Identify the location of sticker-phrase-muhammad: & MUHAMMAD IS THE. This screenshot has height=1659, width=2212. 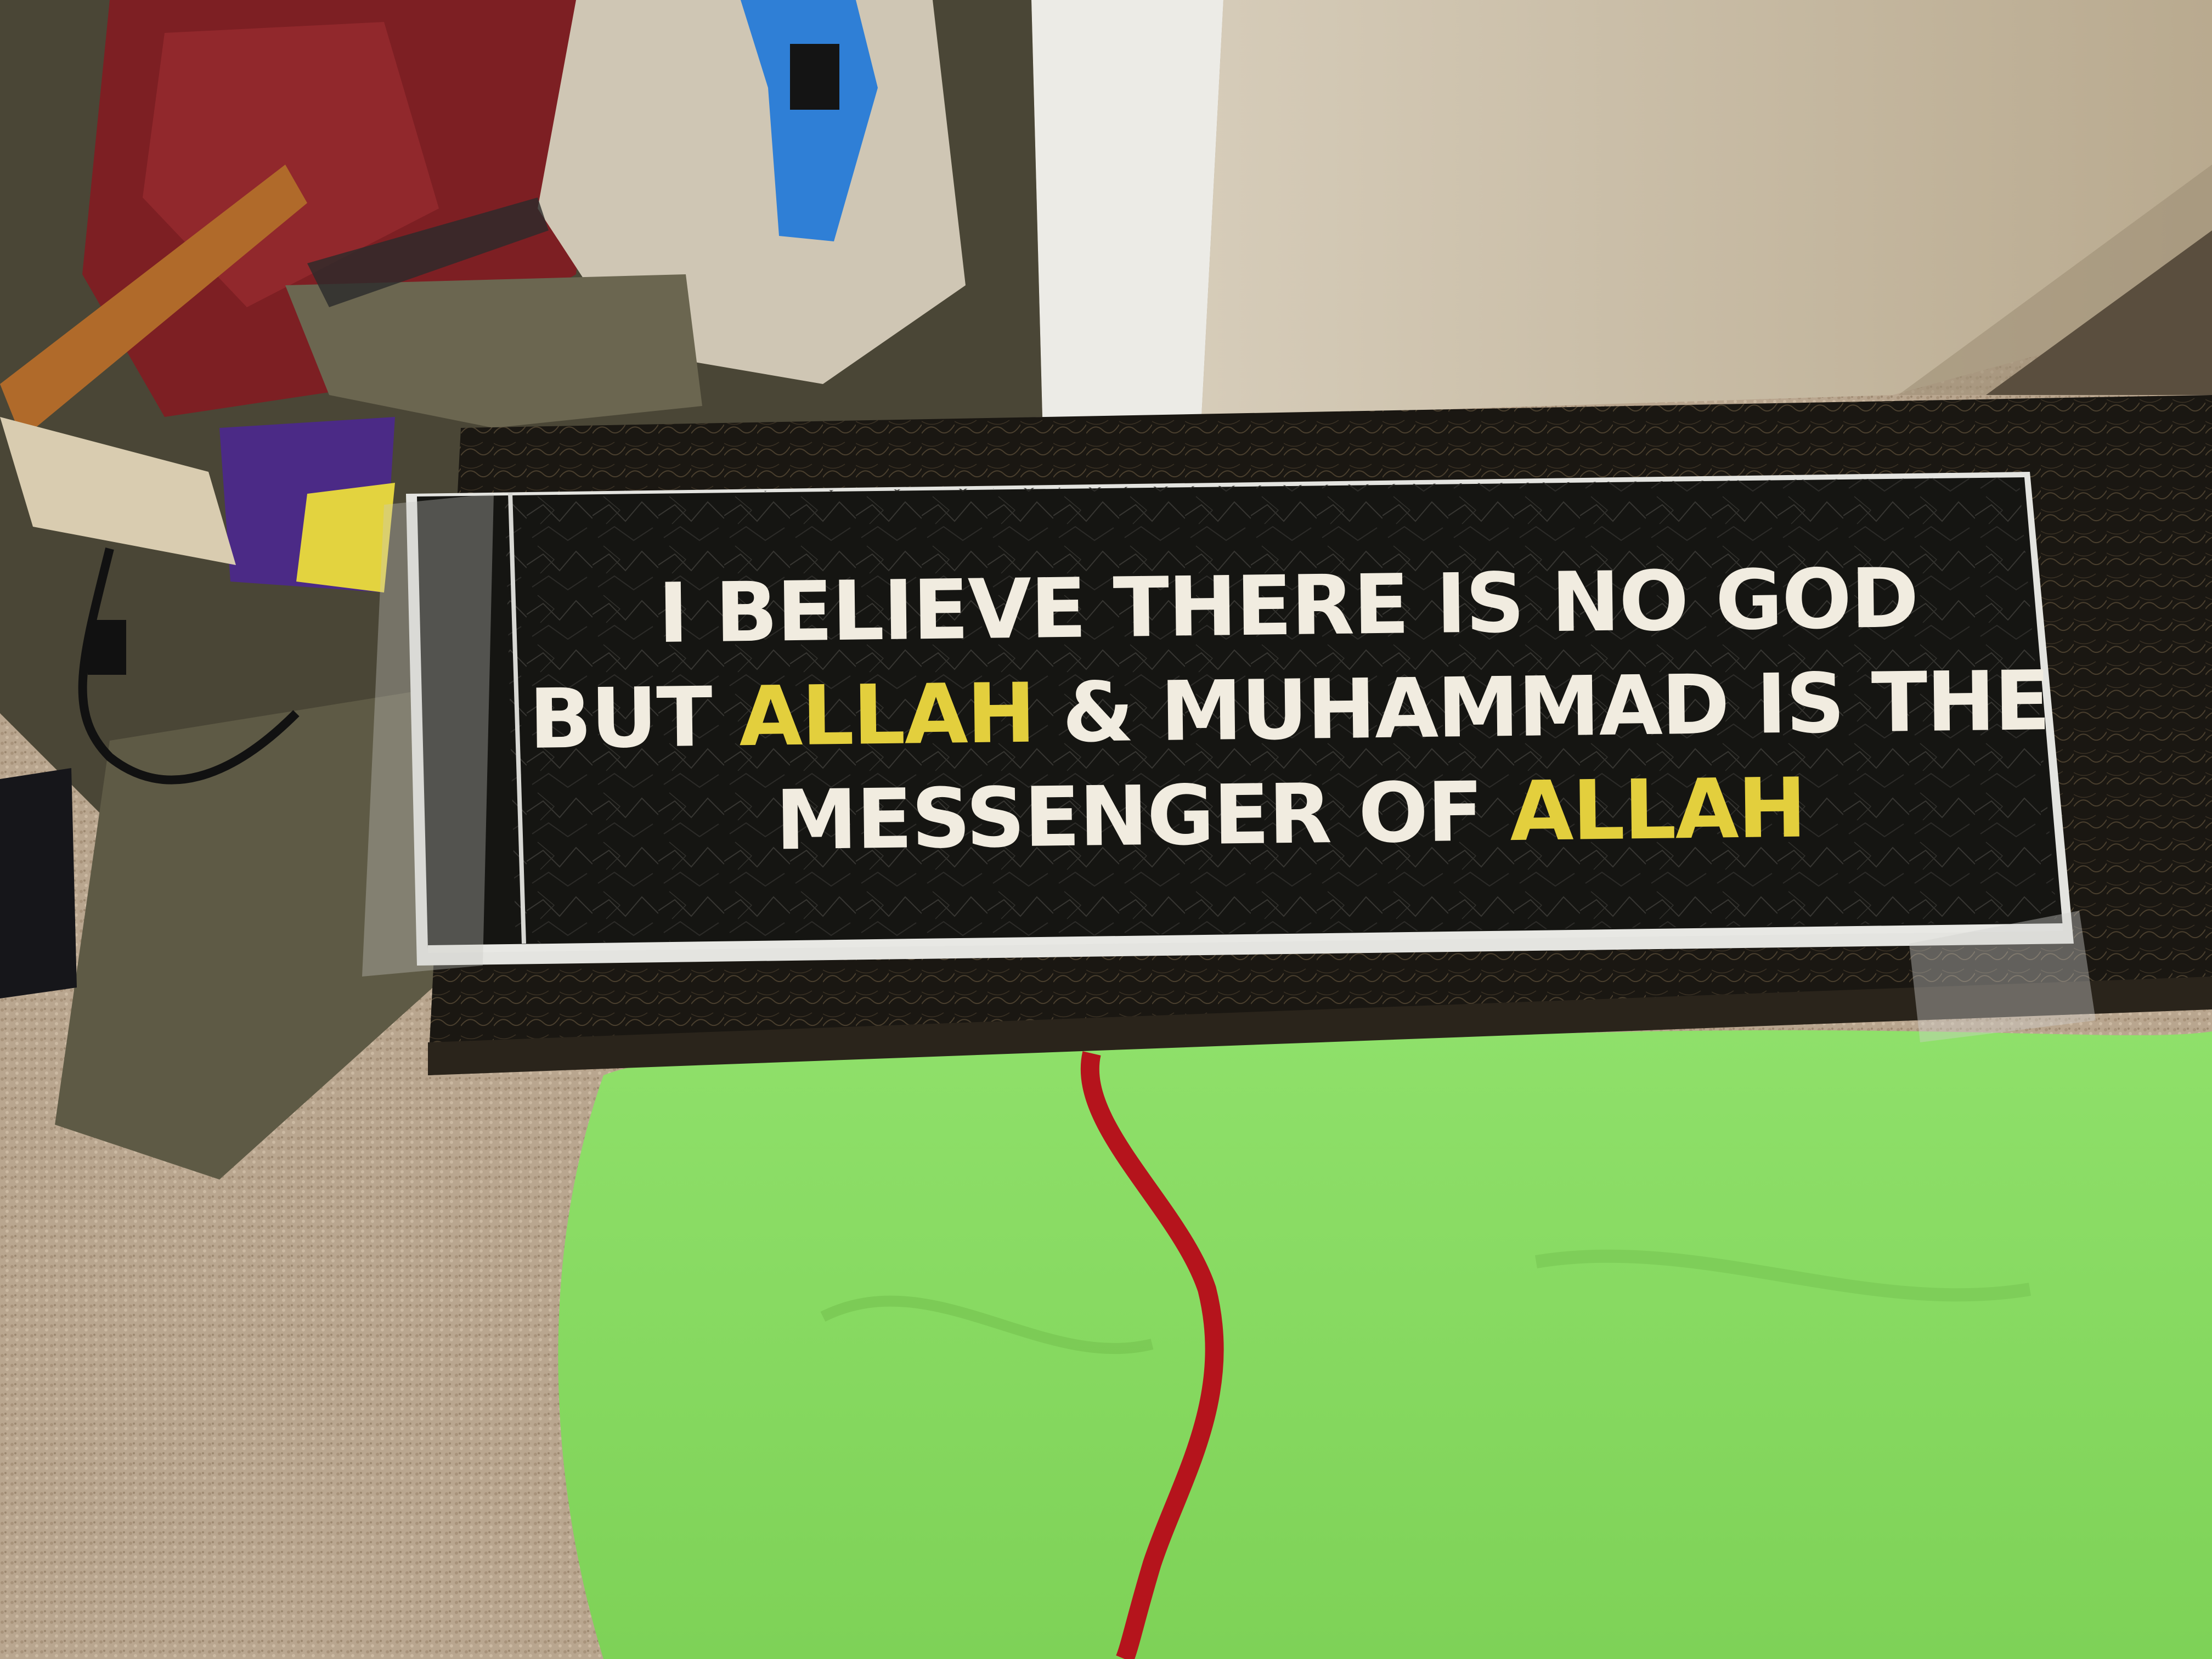
(1556, 707).